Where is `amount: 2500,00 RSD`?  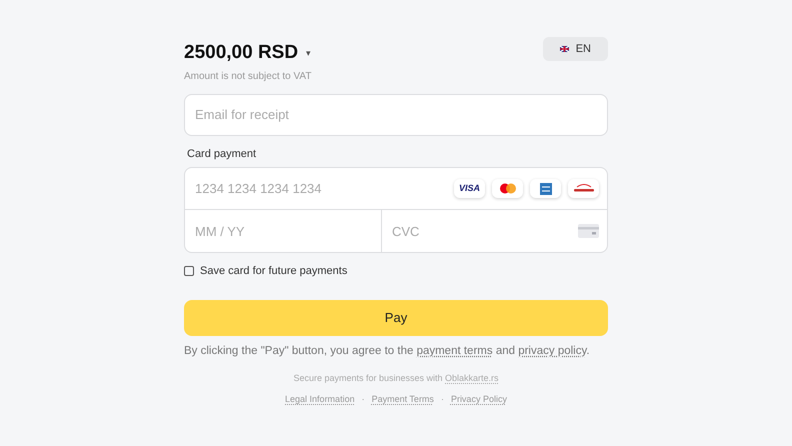 amount: 2500,00 RSD is located at coordinates (241, 53).